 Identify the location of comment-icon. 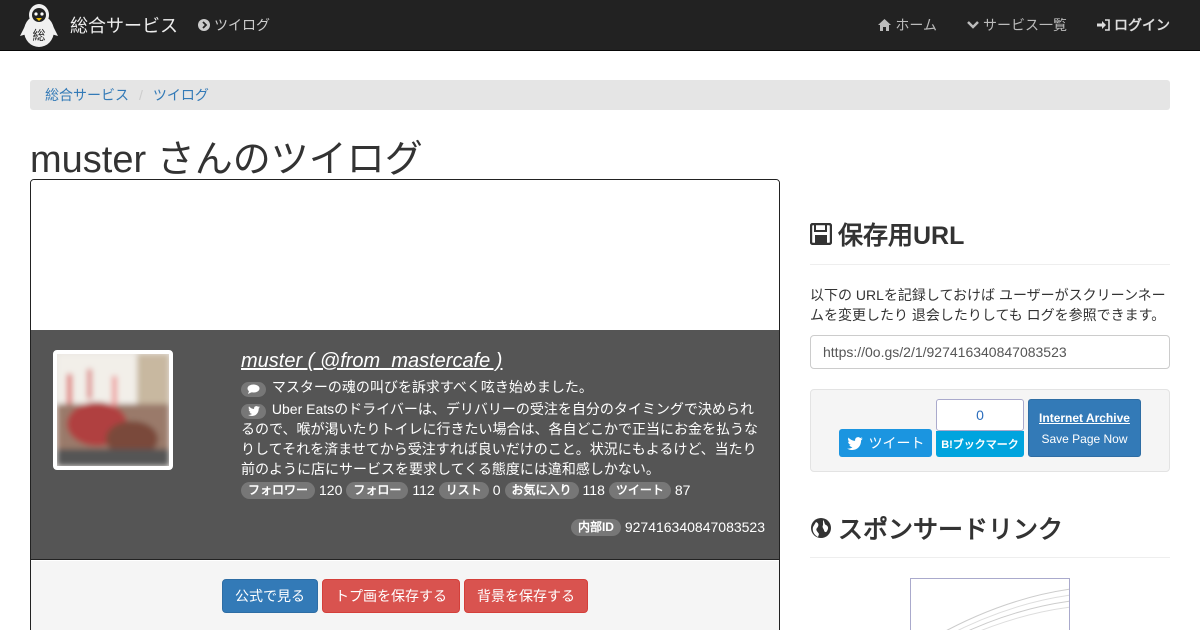
(253, 389).